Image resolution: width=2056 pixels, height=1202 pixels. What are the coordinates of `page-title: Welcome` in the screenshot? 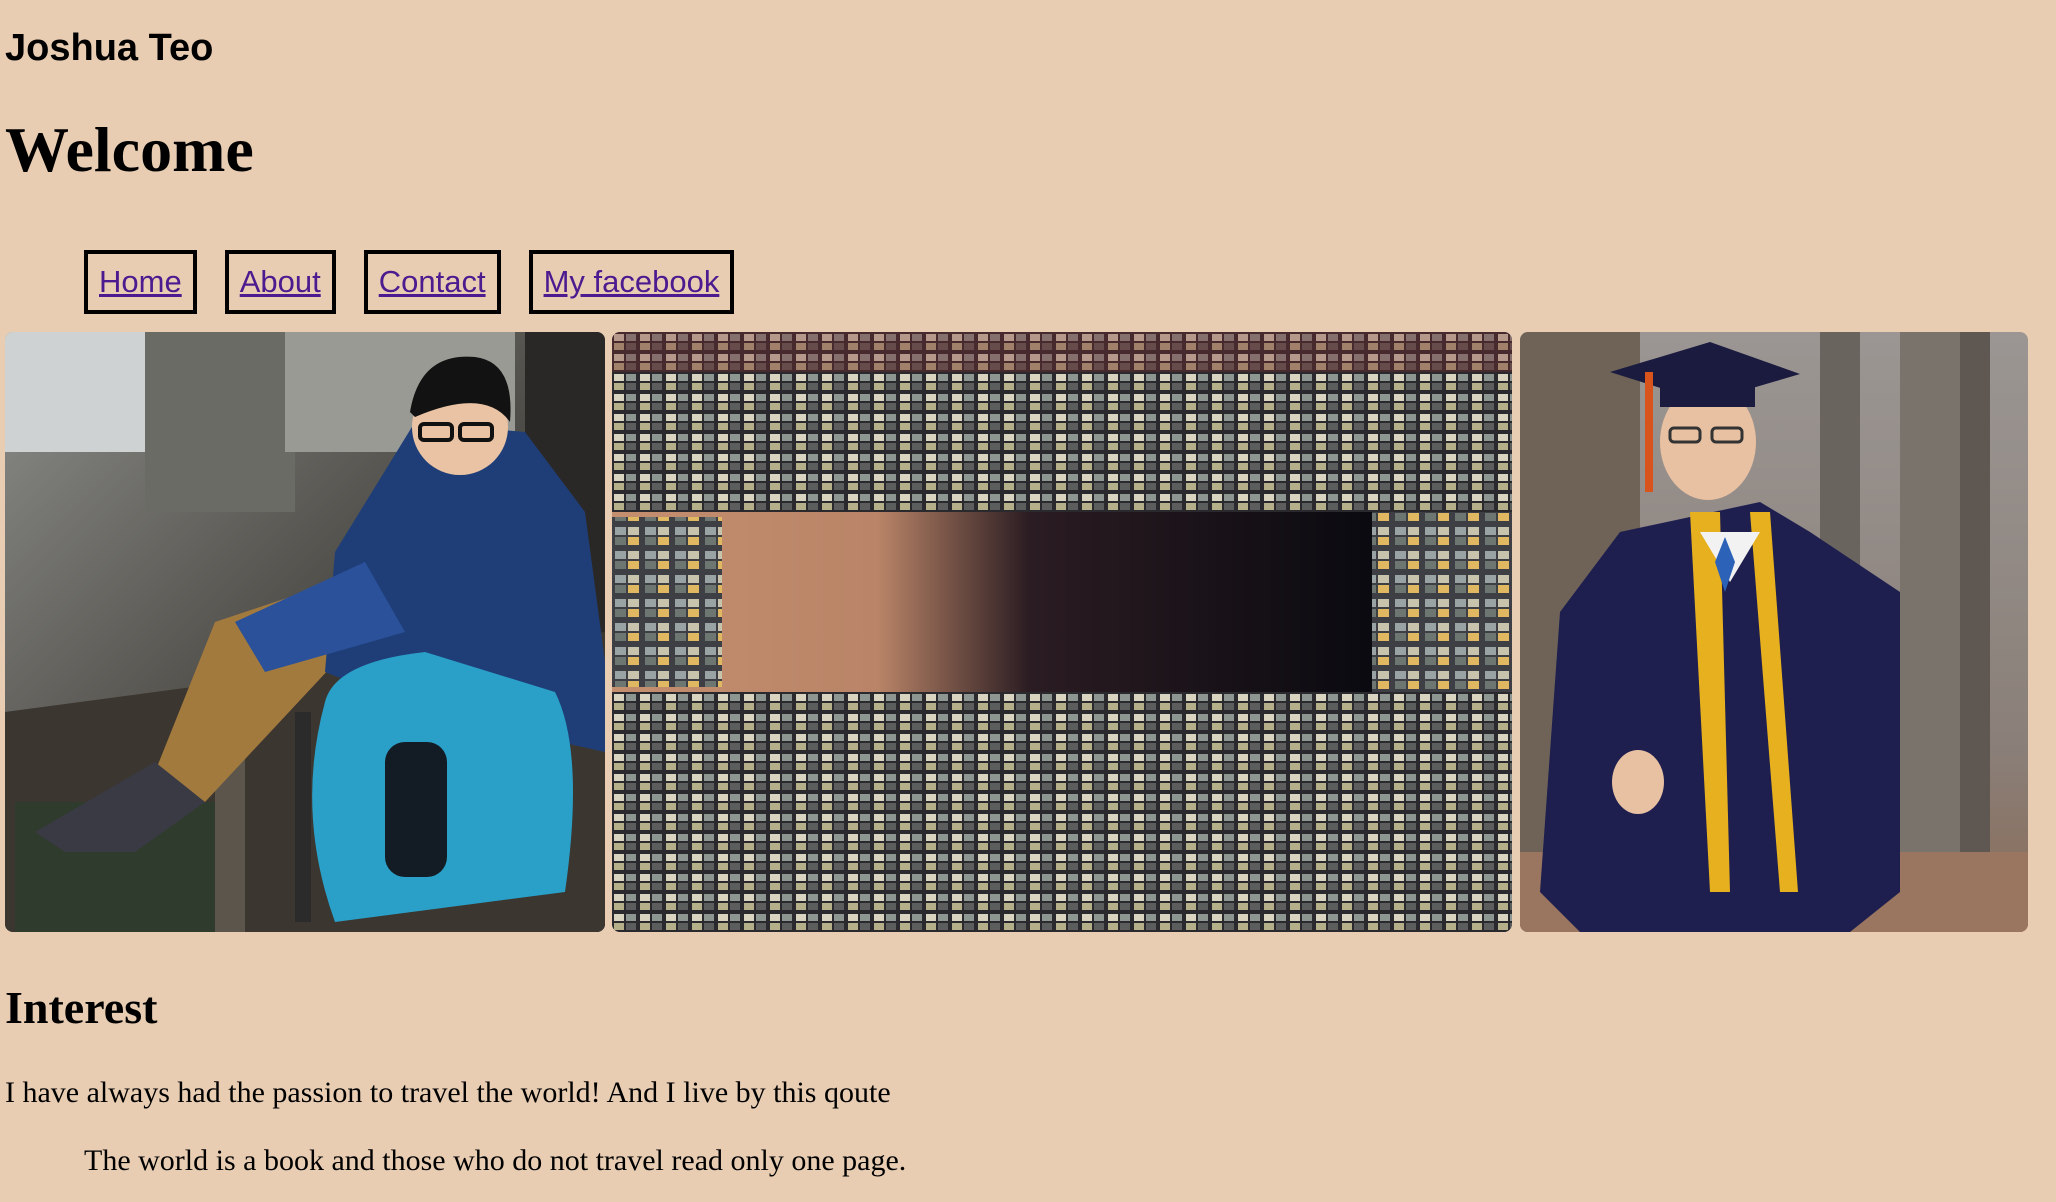 It's located at (129, 149).